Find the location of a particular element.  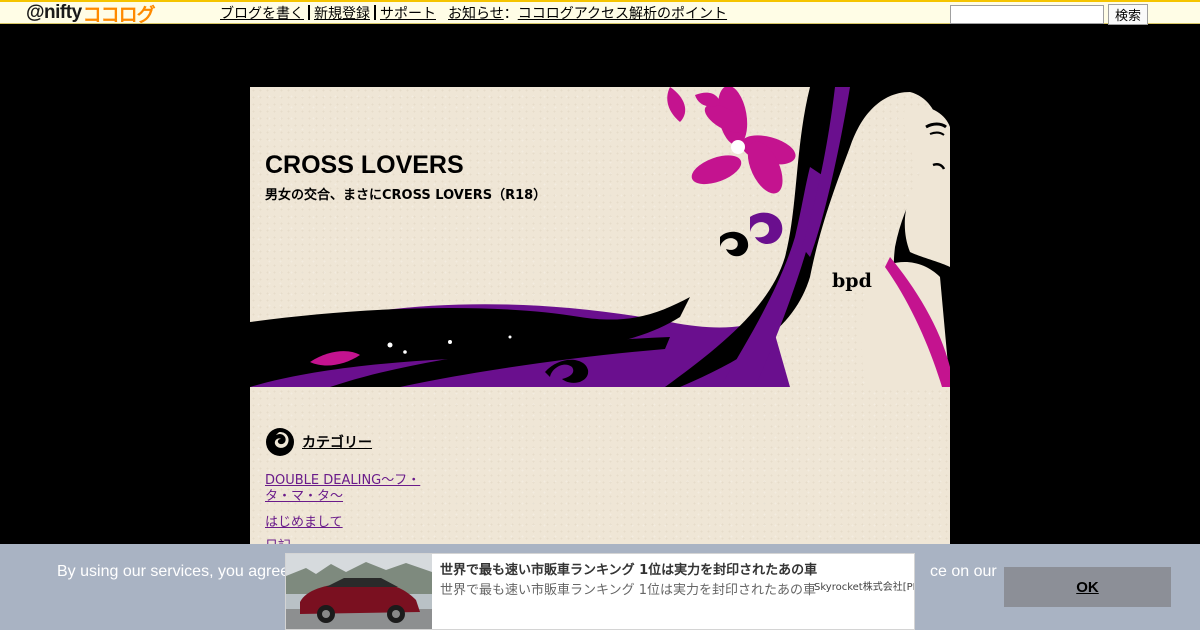

register-link: 新規登録 is located at coordinates (342, 13).